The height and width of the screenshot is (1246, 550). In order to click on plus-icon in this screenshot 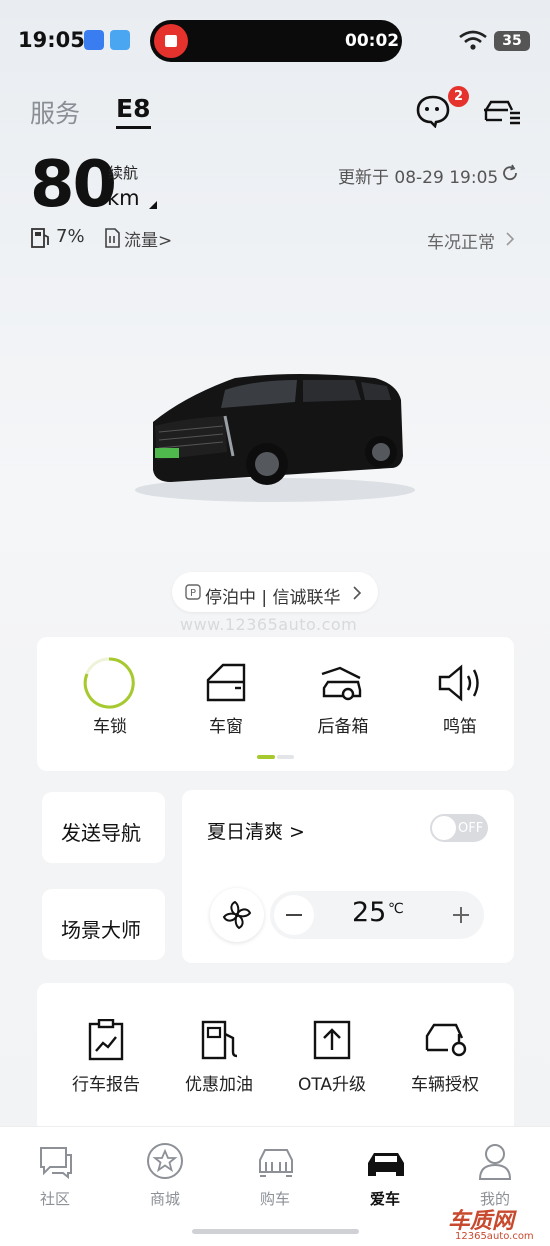, I will do `click(461, 915)`.